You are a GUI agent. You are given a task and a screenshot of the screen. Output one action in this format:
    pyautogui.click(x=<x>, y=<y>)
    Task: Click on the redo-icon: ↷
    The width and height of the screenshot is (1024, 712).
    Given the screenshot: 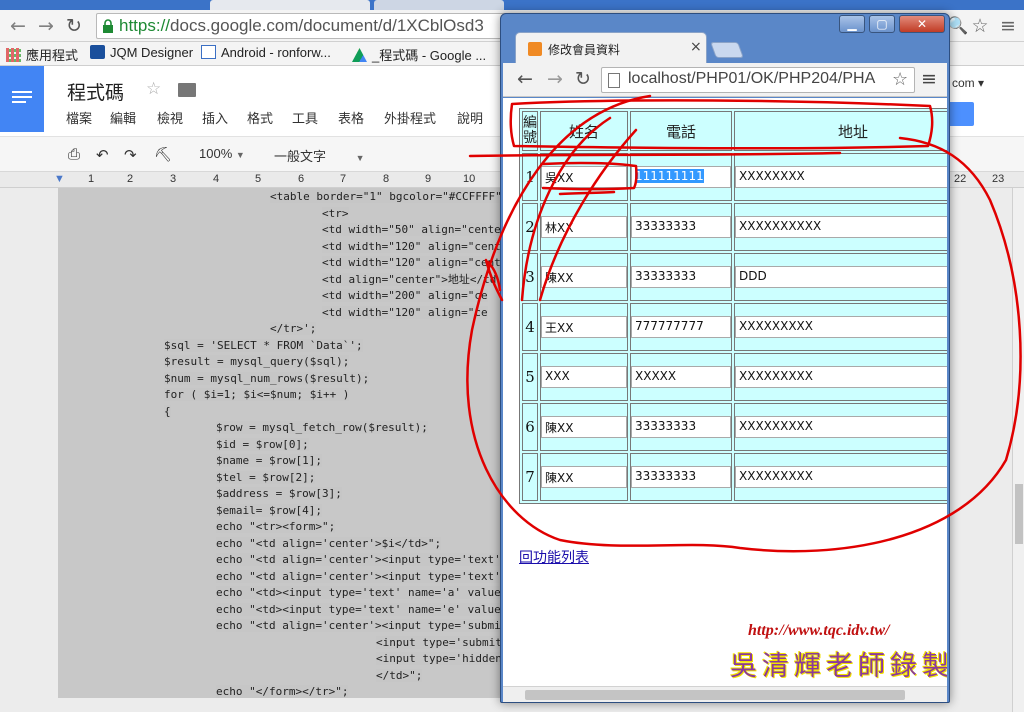 What is the action you would take?
    pyautogui.click(x=130, y=155)
    